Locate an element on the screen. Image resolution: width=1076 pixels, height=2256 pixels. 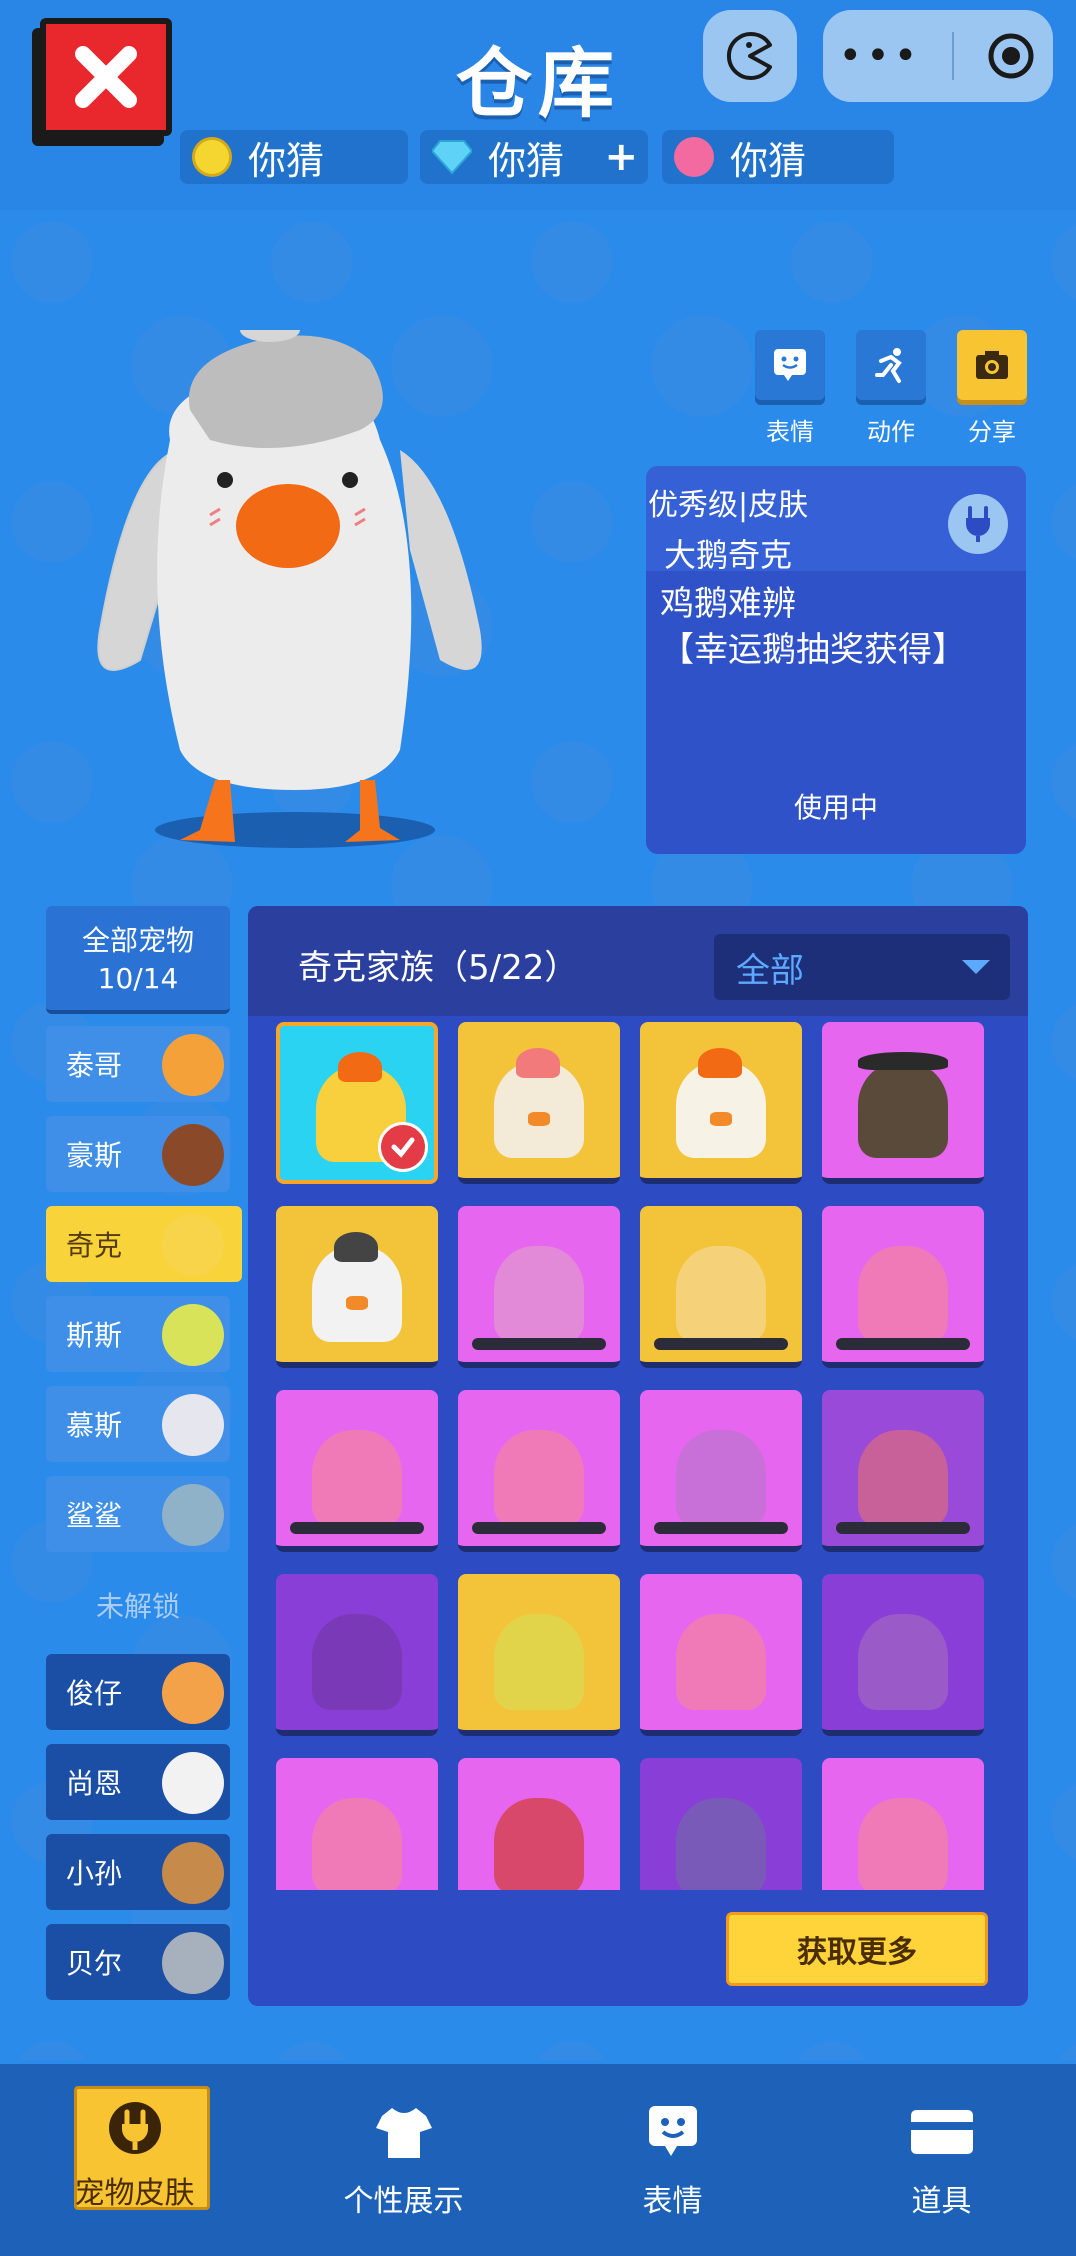
skin-tile-selected is located at coordinates (357, 1103).